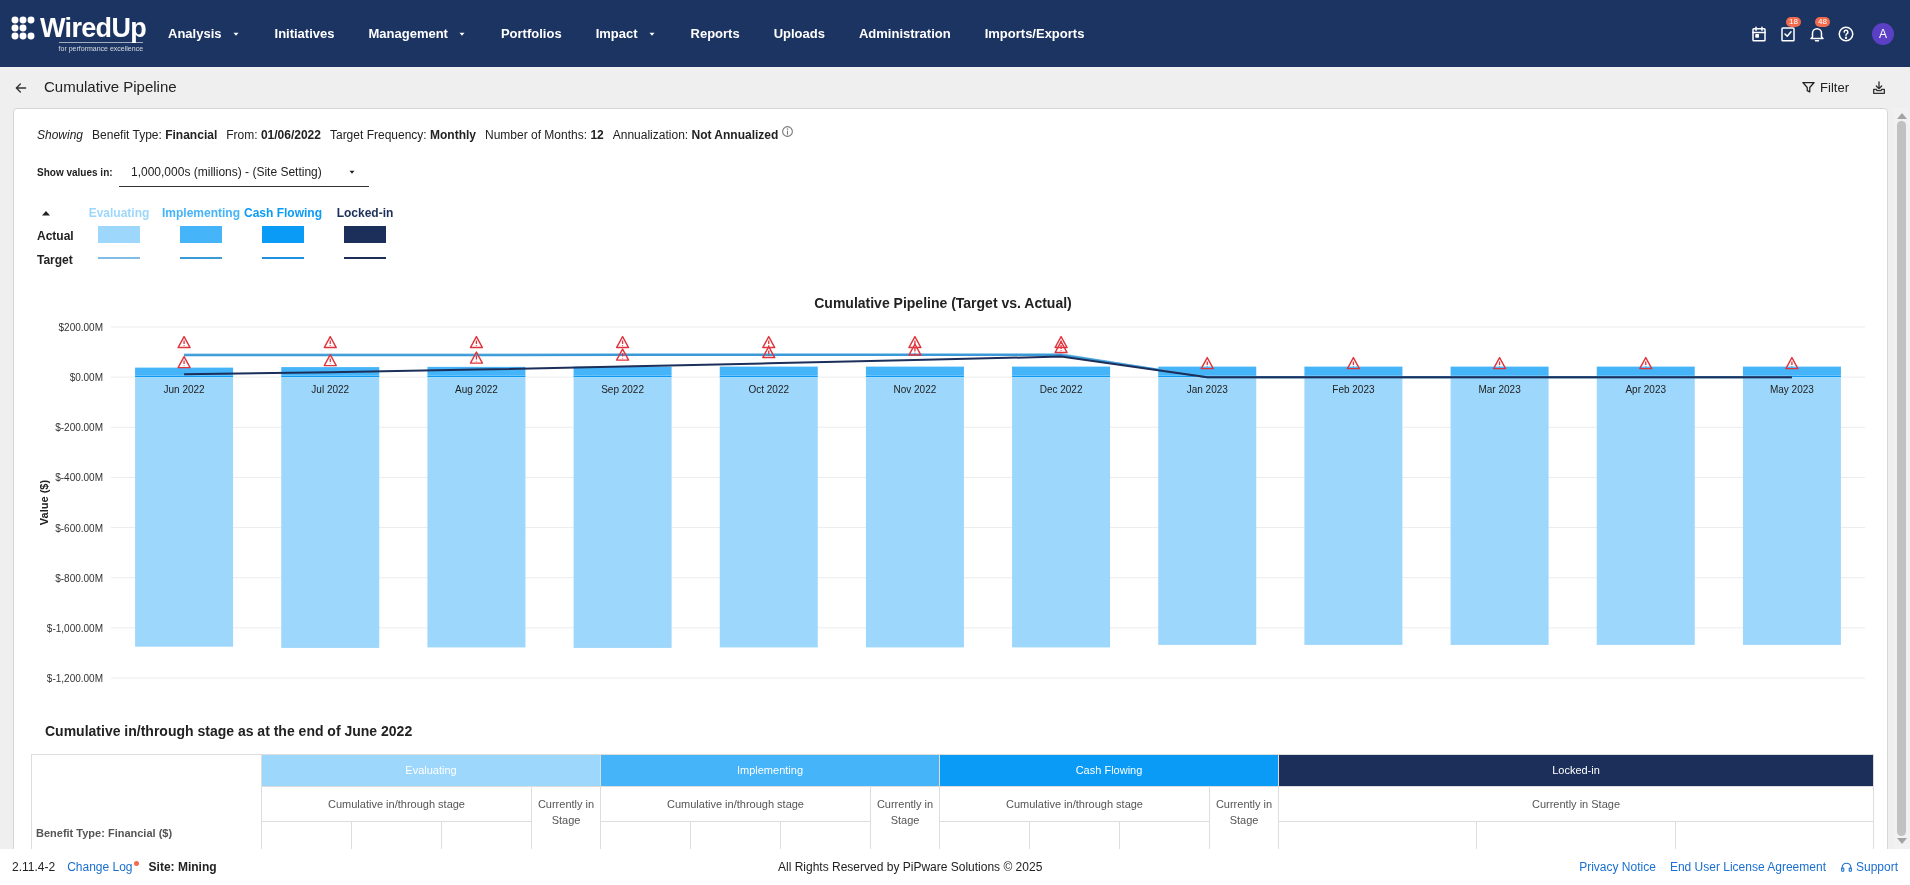 Image resolution: width=1910 pixels, height=885 pixels. Describe the element at coordinates (365, 213) in the screenshot. I see `legend-label: Locked-in` at that location.